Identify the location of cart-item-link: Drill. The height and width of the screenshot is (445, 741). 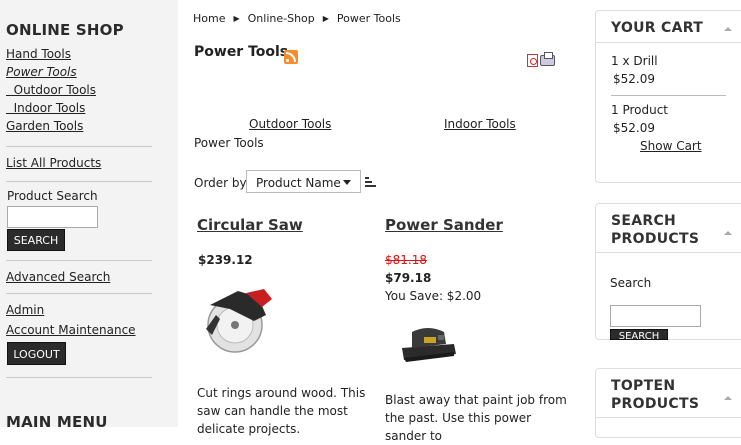
(645, 61).